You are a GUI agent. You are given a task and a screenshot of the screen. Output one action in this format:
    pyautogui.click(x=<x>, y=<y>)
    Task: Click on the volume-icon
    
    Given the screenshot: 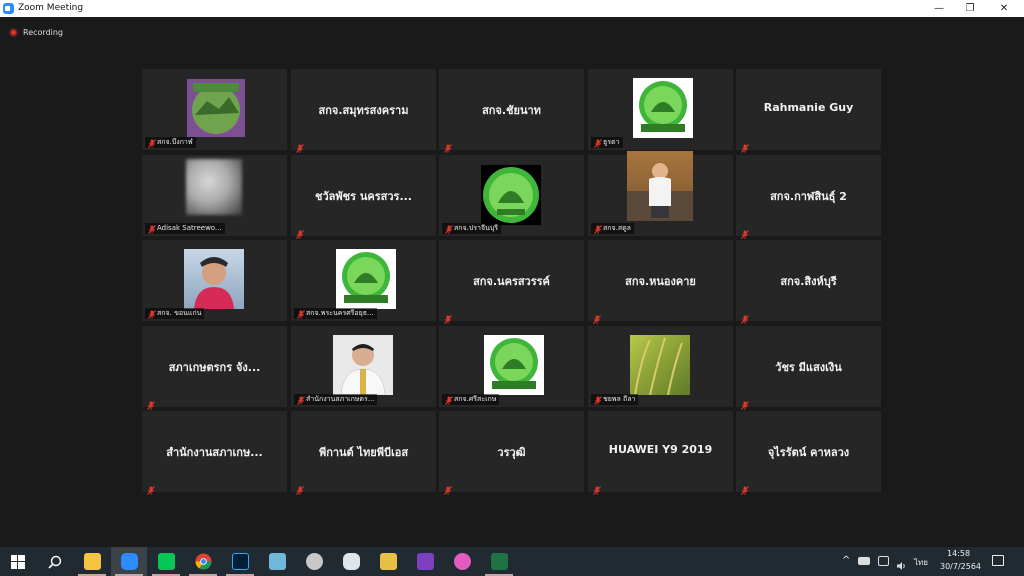 What is the action you would take?
    pyautogui.click(x=901, y=563)
    